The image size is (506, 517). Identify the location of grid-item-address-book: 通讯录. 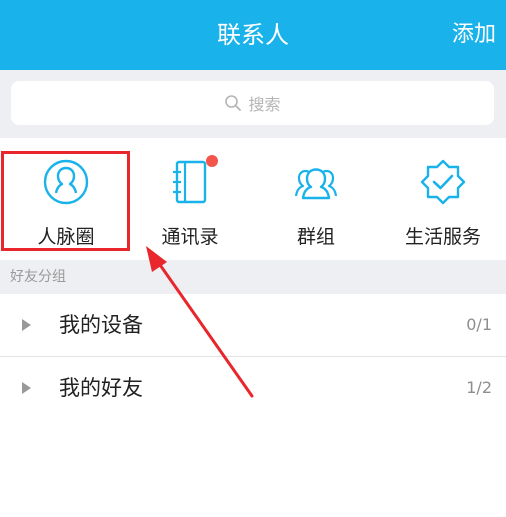
(190, 199).